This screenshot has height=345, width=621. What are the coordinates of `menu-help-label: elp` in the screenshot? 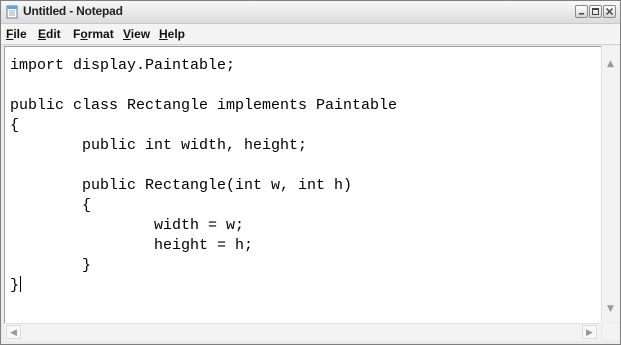 It's located at (176, 34).